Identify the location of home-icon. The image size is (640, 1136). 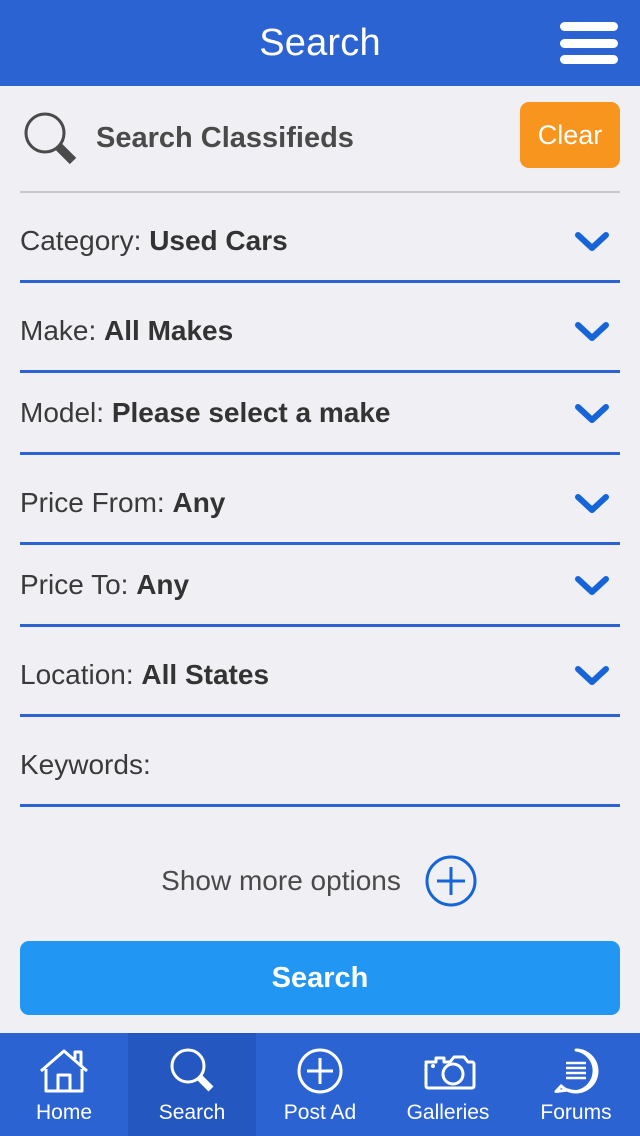
(64, 1070).